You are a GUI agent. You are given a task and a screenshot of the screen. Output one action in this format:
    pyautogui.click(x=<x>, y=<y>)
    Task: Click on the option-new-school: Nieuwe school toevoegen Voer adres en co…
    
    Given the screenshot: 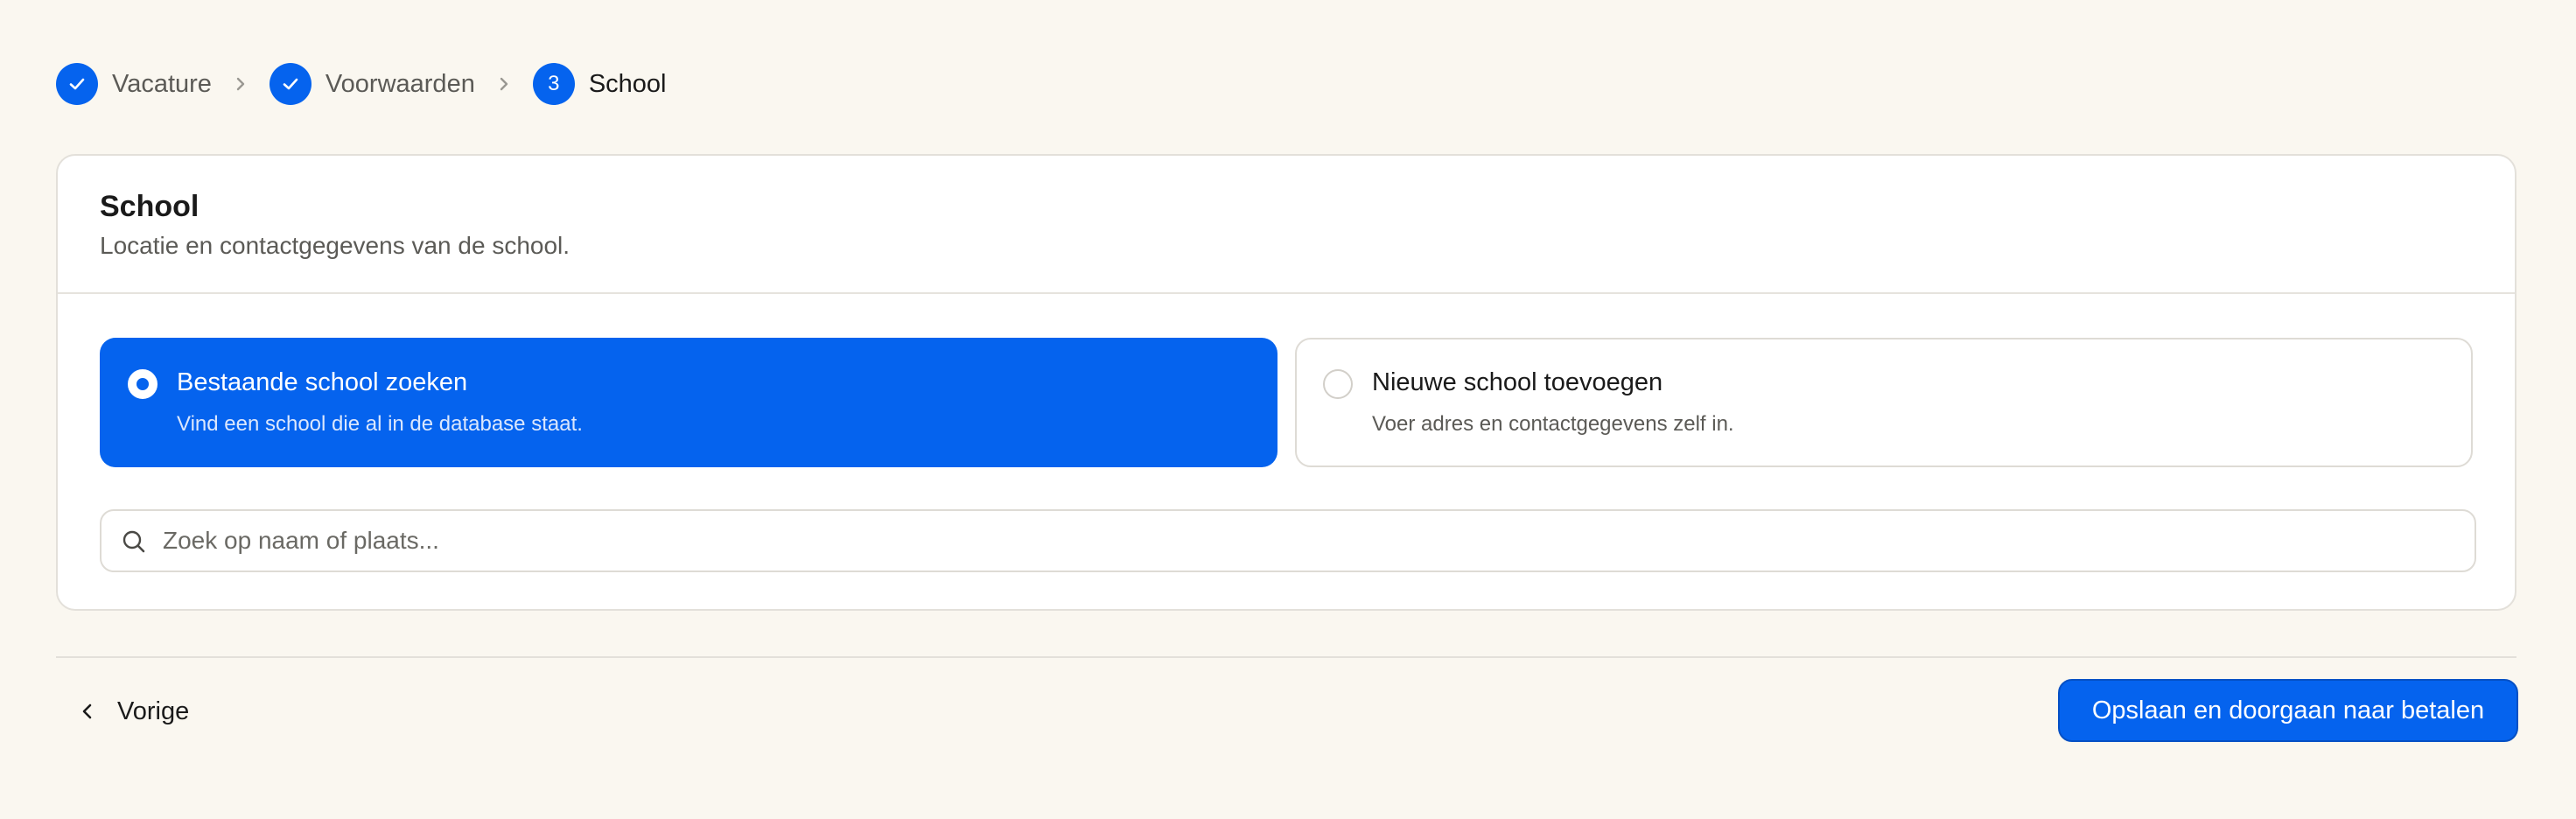 What is the action you would take?
    pyautogui.click(x=1884, y=402)
    